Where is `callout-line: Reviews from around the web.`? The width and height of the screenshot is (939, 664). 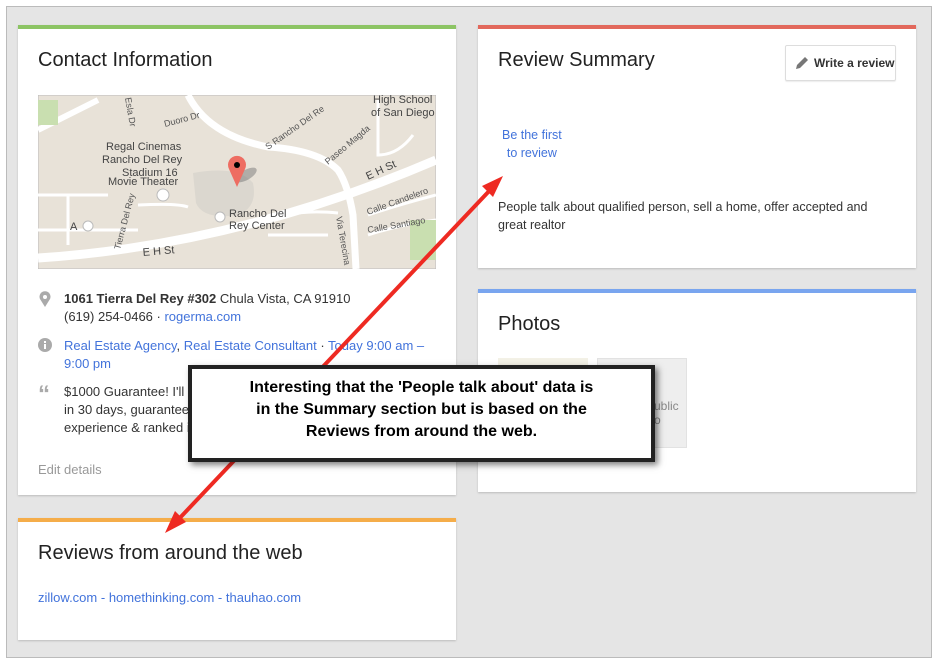
callout-line: Reviews from around the web. is located at coordinates (421, 431).